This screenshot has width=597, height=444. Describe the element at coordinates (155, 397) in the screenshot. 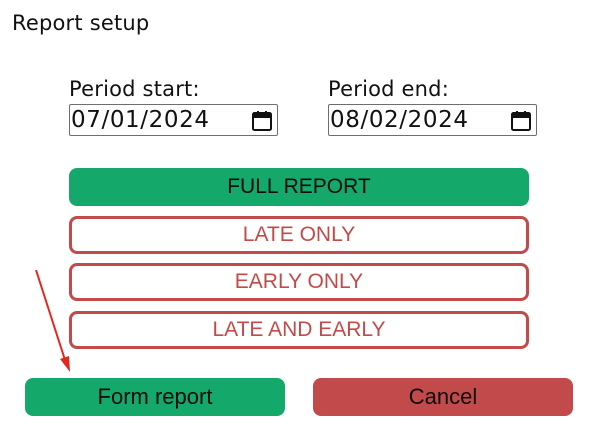

I see `form-report-button: Form report` at that location.